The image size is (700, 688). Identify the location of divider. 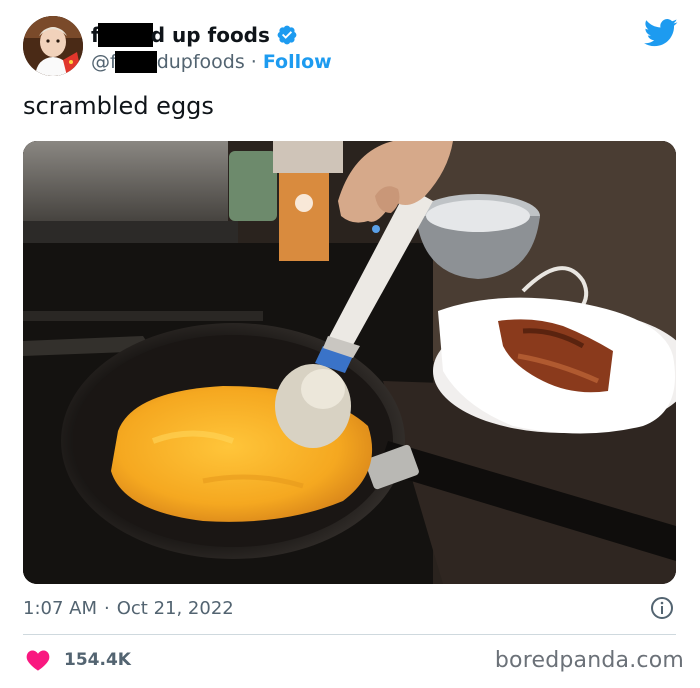
(349, 634).